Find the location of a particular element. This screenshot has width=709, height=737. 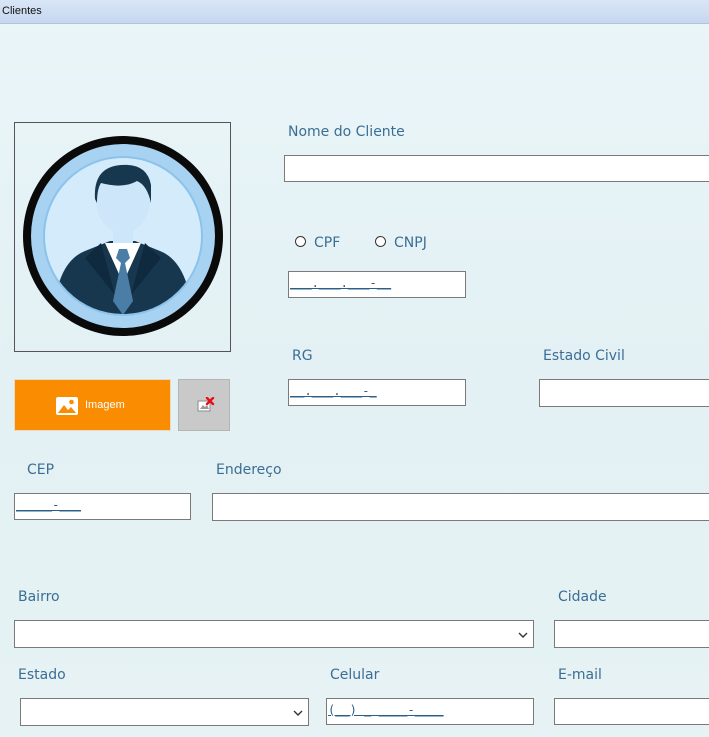

email-input is located at coordinates (631, 711).